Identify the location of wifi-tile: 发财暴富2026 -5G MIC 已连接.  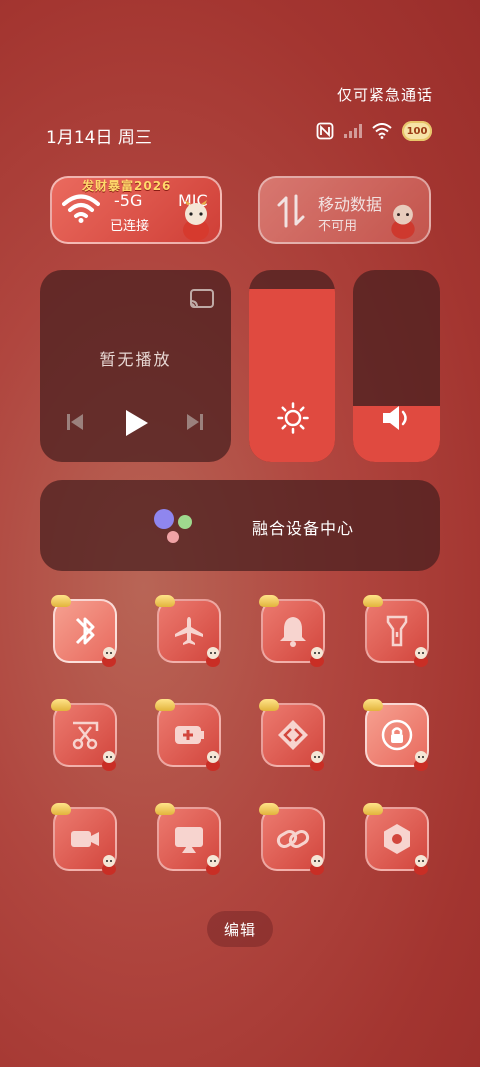
(136, 210).